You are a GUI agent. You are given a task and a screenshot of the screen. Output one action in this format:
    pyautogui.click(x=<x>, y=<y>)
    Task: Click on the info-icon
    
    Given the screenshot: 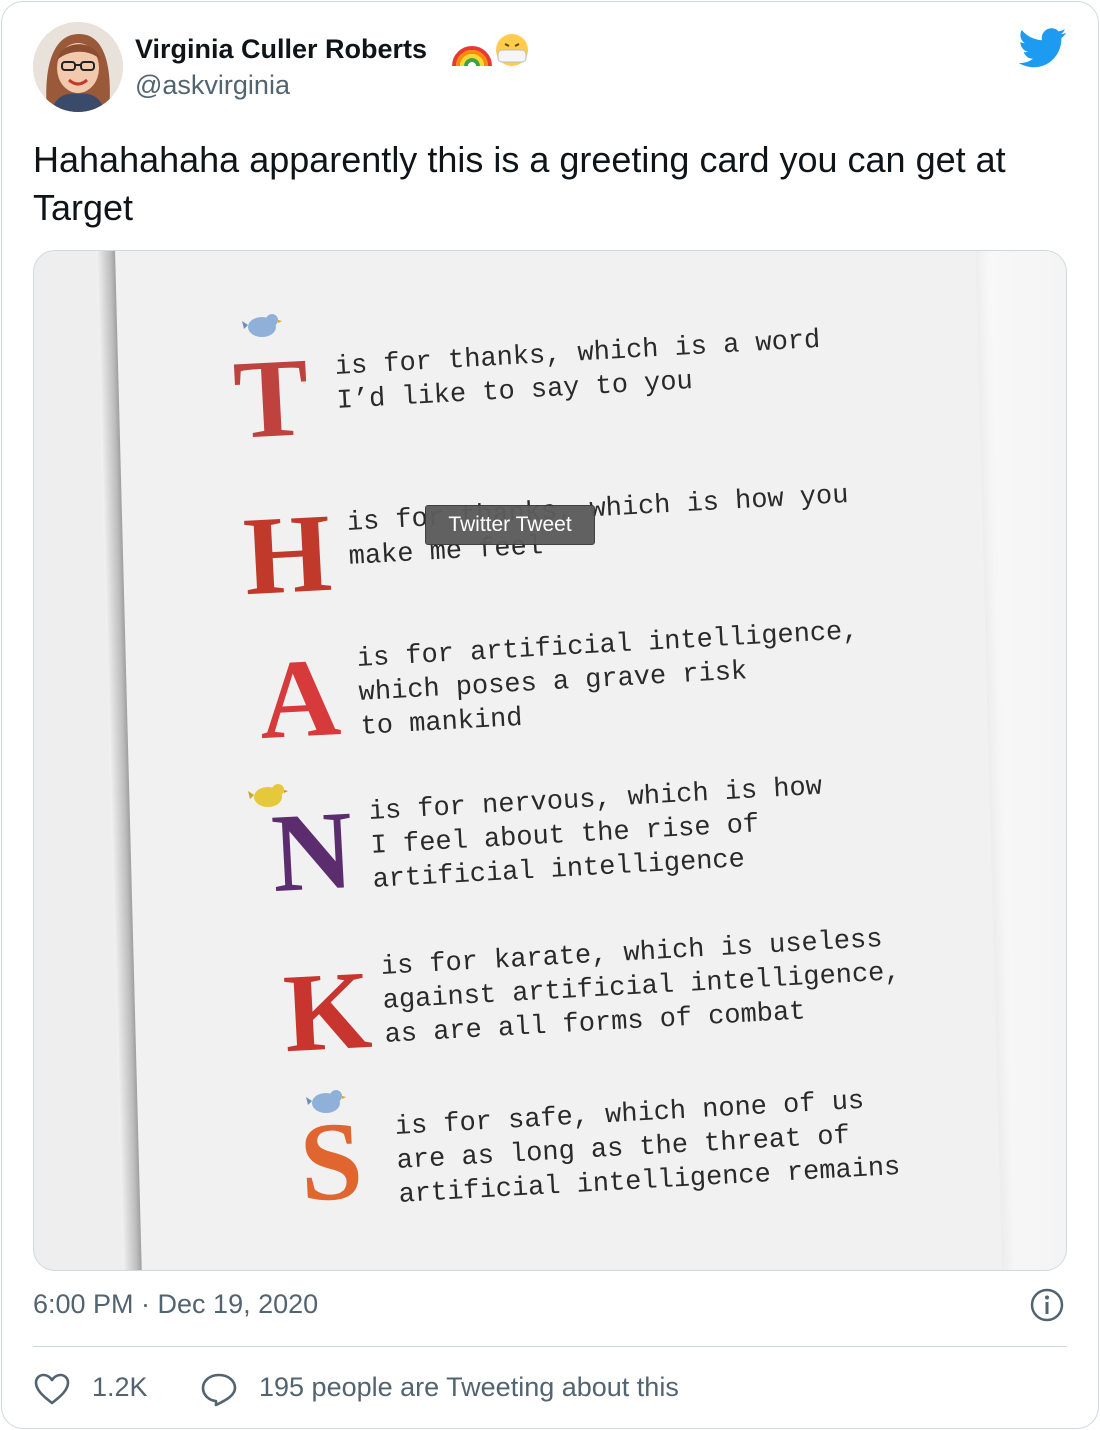 What is the action you would take?
    pyautogui.click(x=1047, y=1305)
    